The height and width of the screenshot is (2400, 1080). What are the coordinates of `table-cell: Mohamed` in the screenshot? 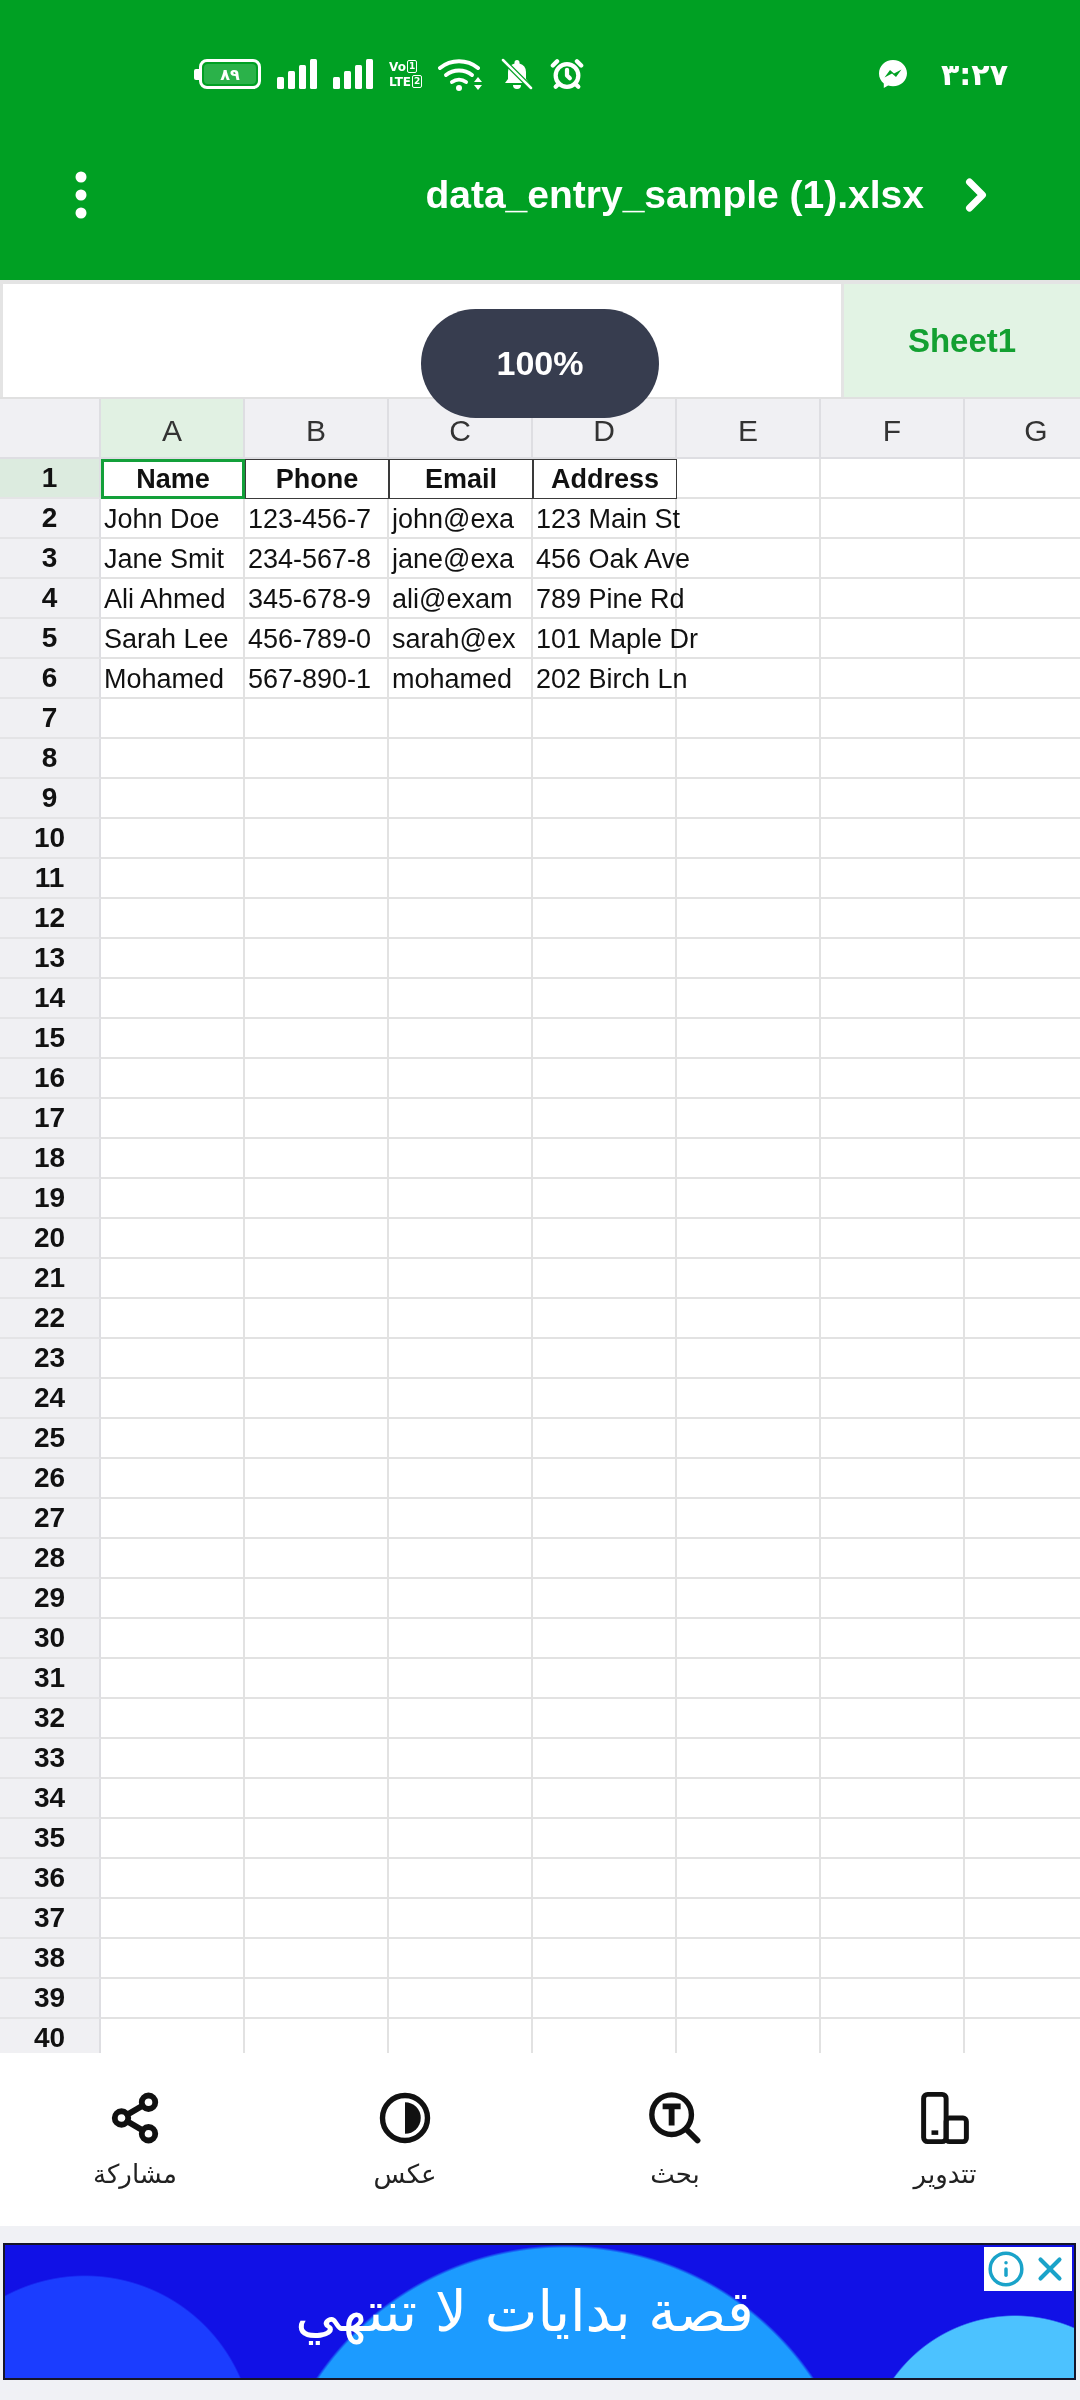 It's located at (163, 679).